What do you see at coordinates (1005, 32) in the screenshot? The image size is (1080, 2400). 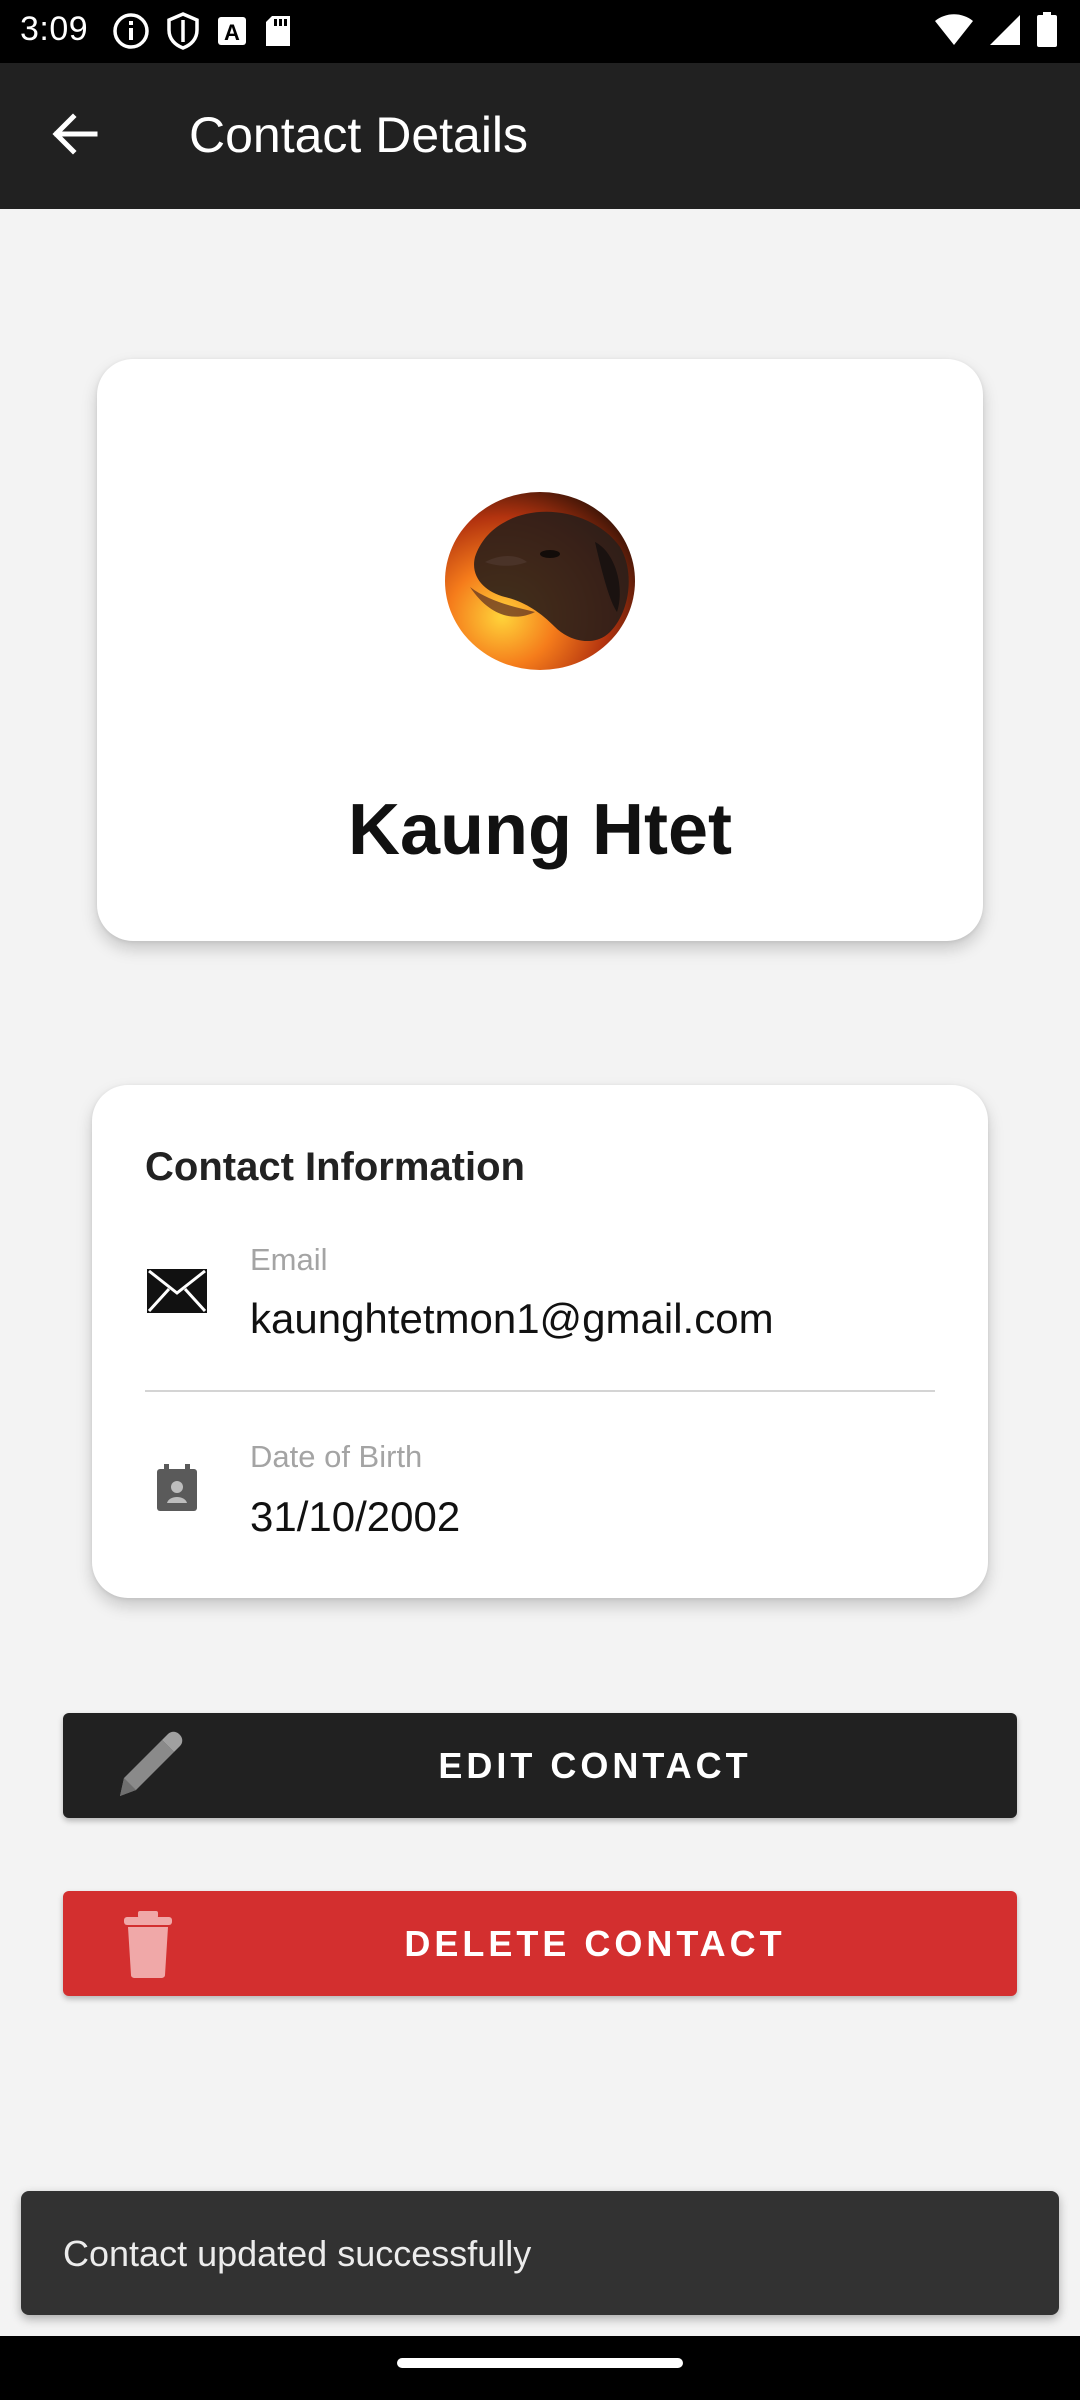 I see `signal-icon` at bounding box center [1005, 32].